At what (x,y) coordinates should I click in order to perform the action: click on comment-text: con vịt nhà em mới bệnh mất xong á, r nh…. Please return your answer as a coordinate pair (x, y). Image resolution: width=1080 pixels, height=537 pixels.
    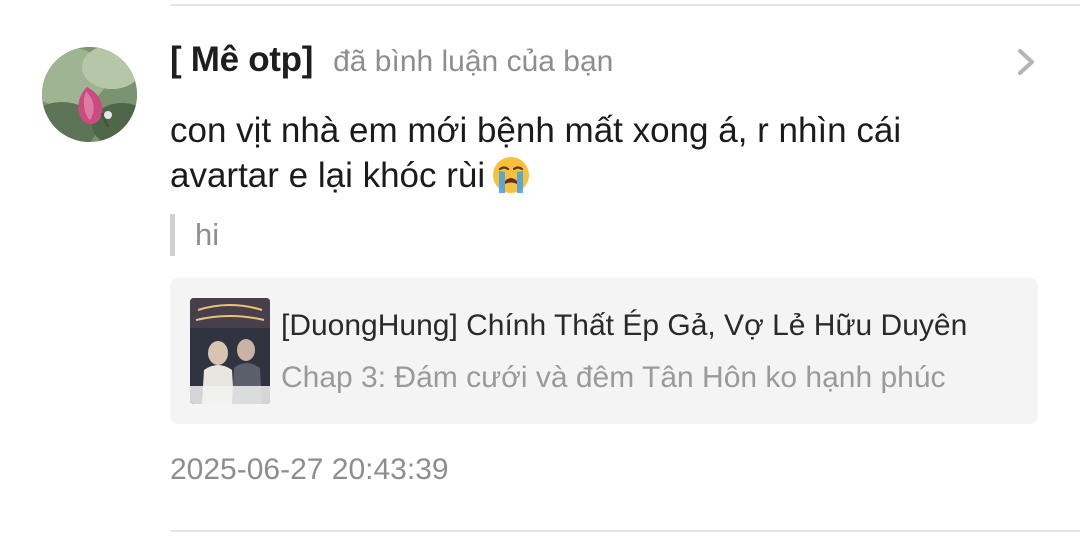
    Looking at the image, I should click on (600, 153).